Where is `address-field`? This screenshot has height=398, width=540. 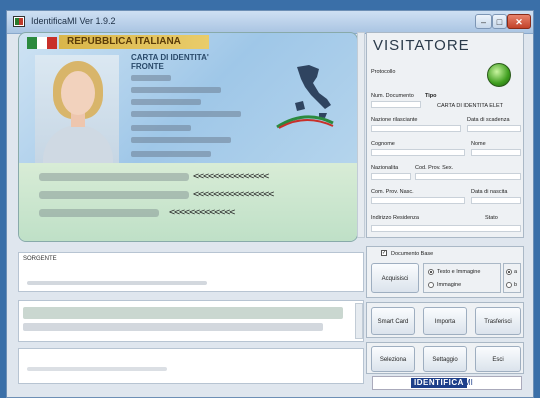 address-field is located at coordinates (446, 228).